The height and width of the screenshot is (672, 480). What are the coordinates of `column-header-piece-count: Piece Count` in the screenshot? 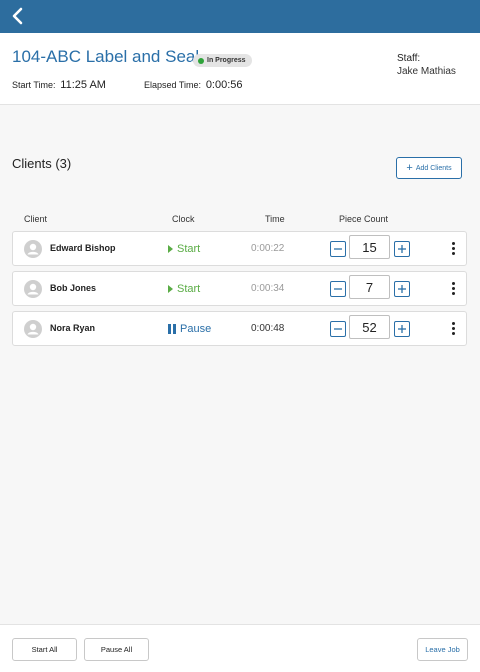 It's located at (364, 219).